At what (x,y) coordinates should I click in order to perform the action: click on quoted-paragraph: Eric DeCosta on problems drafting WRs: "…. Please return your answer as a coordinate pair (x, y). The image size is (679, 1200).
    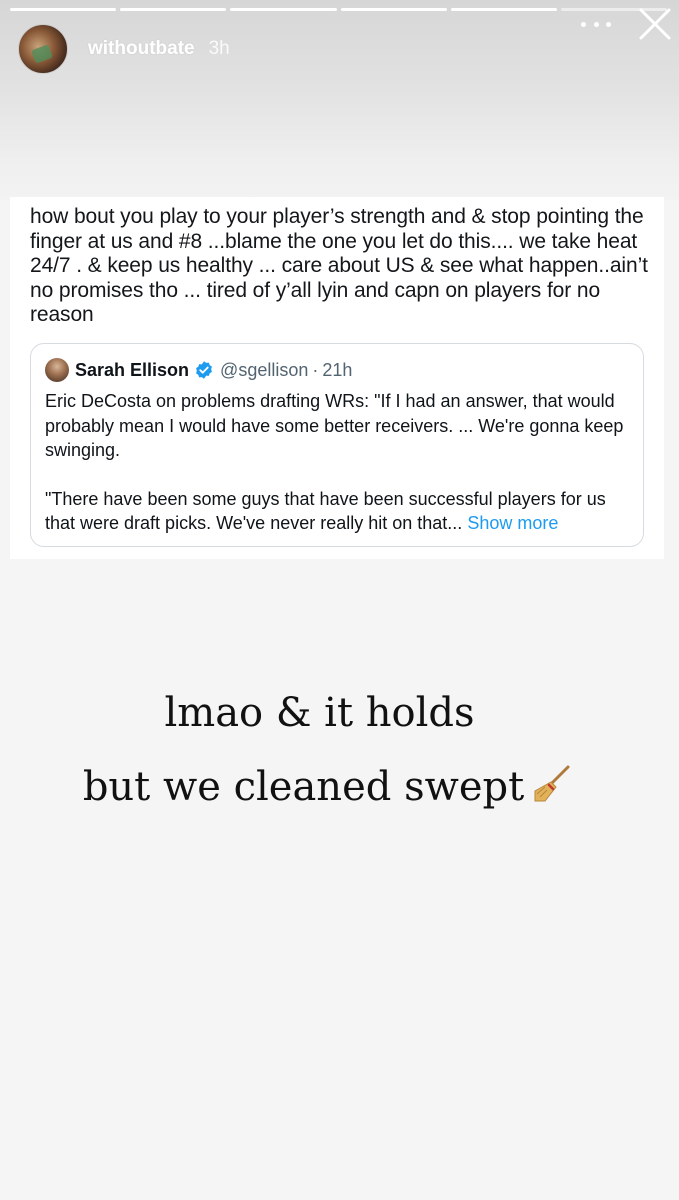
    Looking at the image, I should click on (334, 425).